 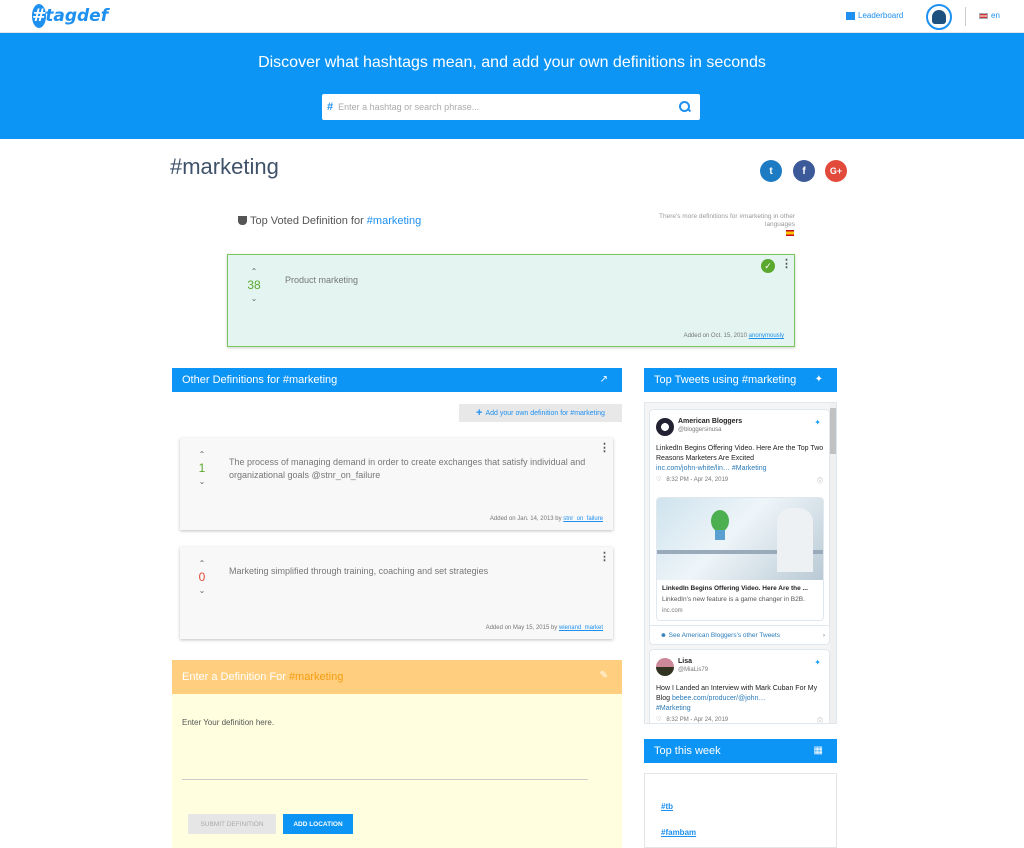 I want to click on week-hashtag-link: #fambam, so click(x=678, y=832).